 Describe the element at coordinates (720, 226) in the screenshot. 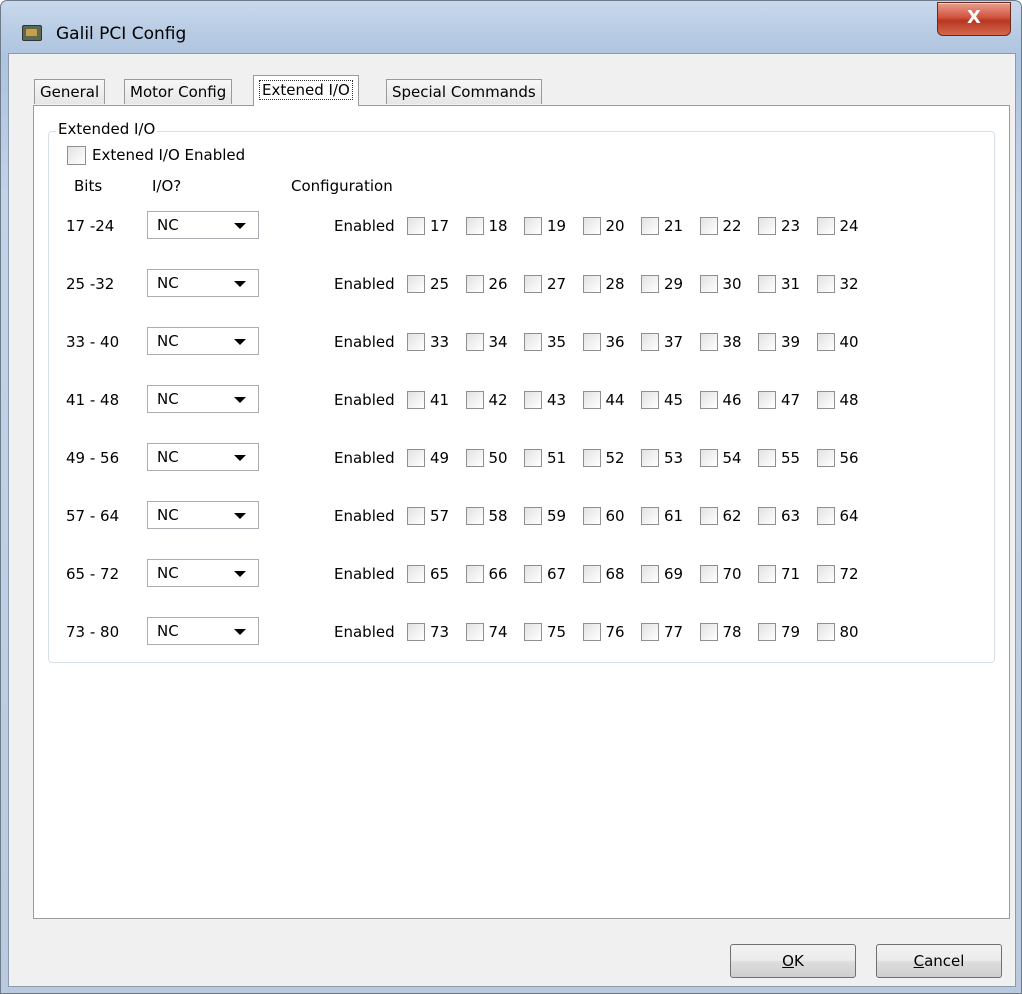

I see `bit-checkbox: 22` at that location.